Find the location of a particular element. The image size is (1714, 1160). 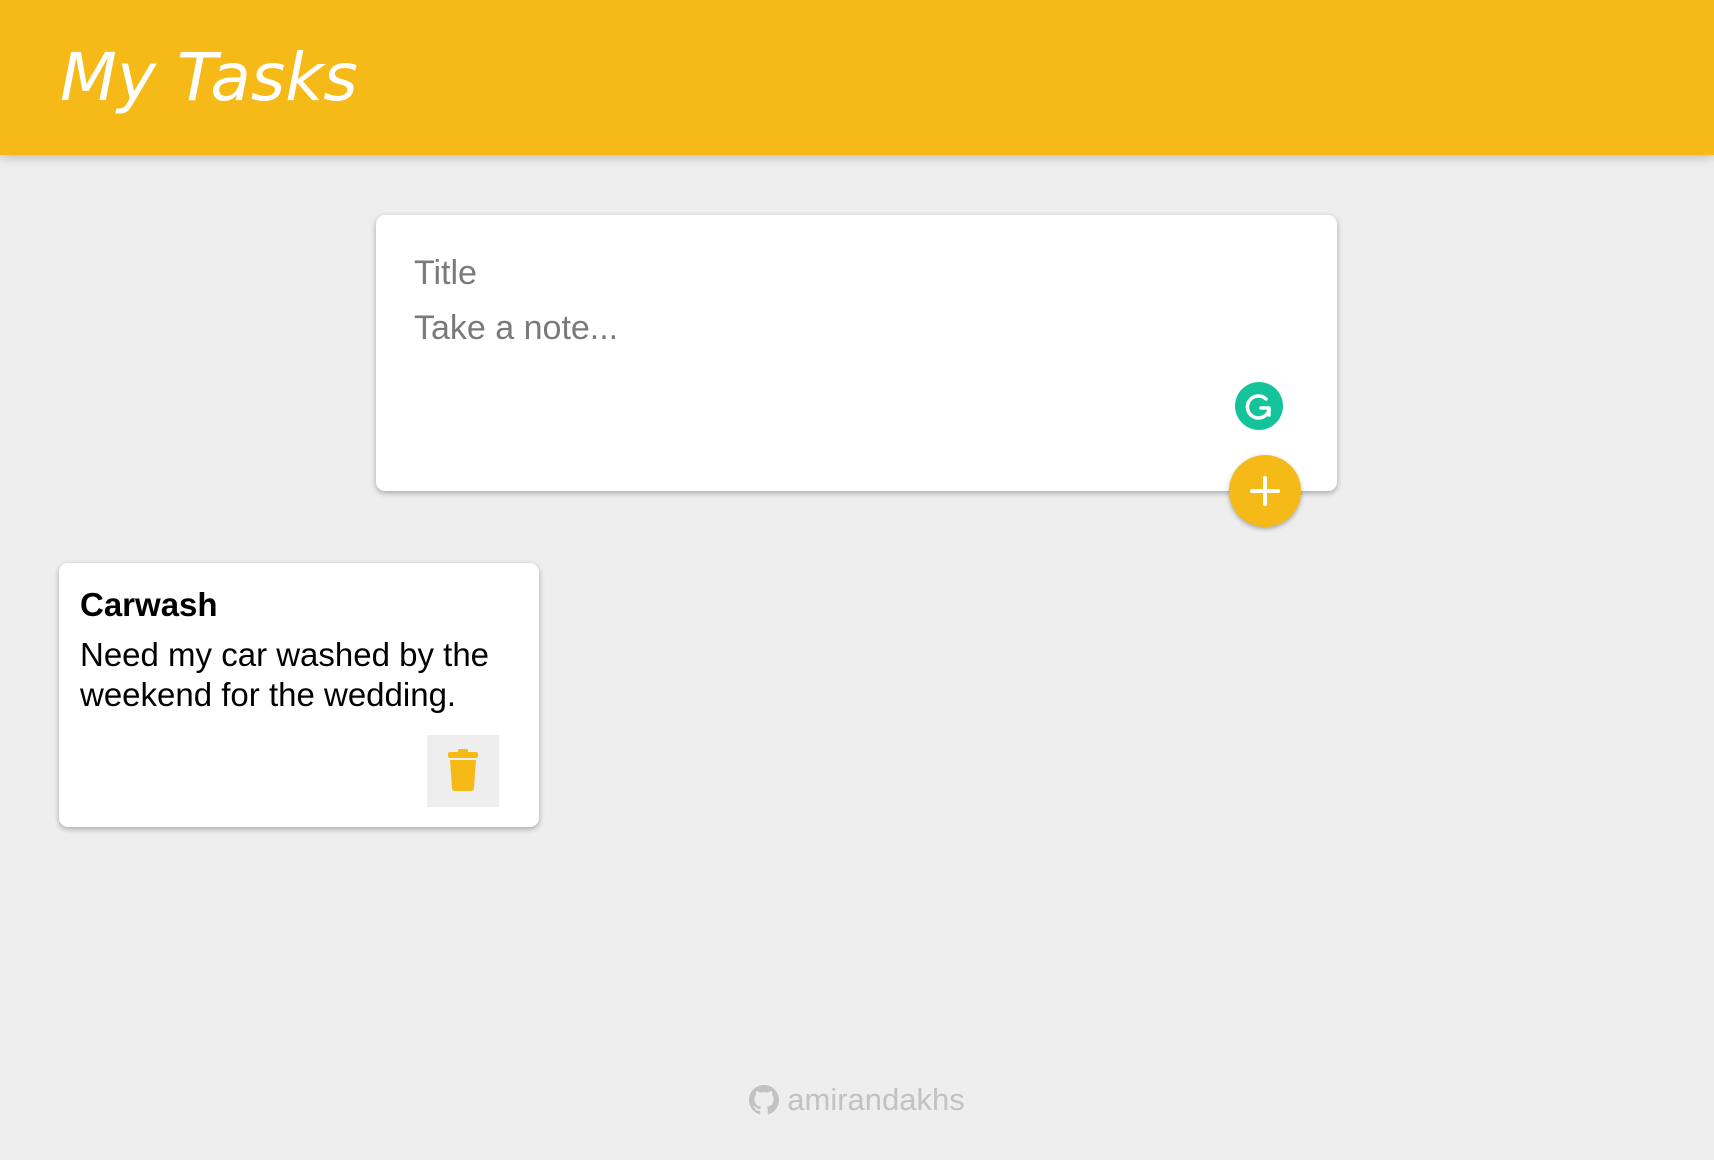

footer-username: amirandakhs is located at coordinates (875, 1100).